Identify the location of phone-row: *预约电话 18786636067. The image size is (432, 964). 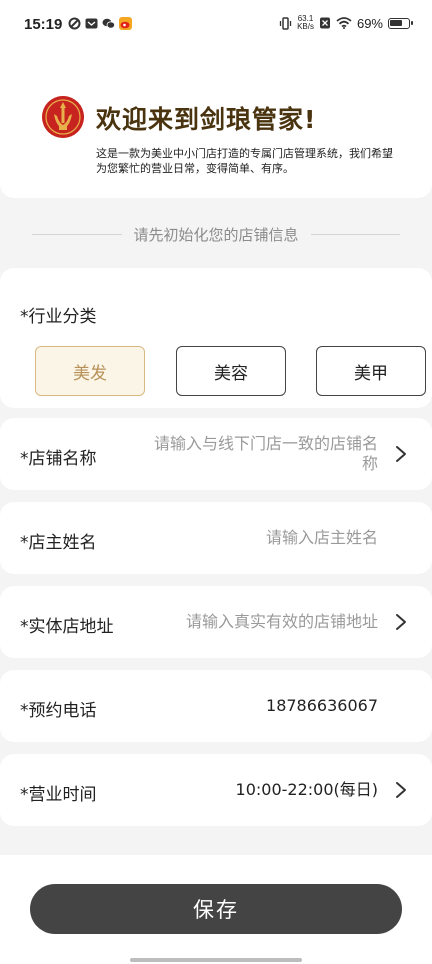
(216, 706).